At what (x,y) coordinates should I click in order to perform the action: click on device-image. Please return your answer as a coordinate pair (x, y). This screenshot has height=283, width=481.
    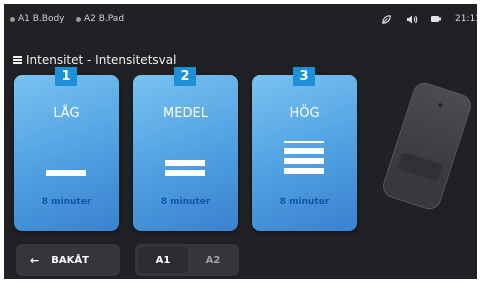
    Looking at the image, I should click on (427, 146).